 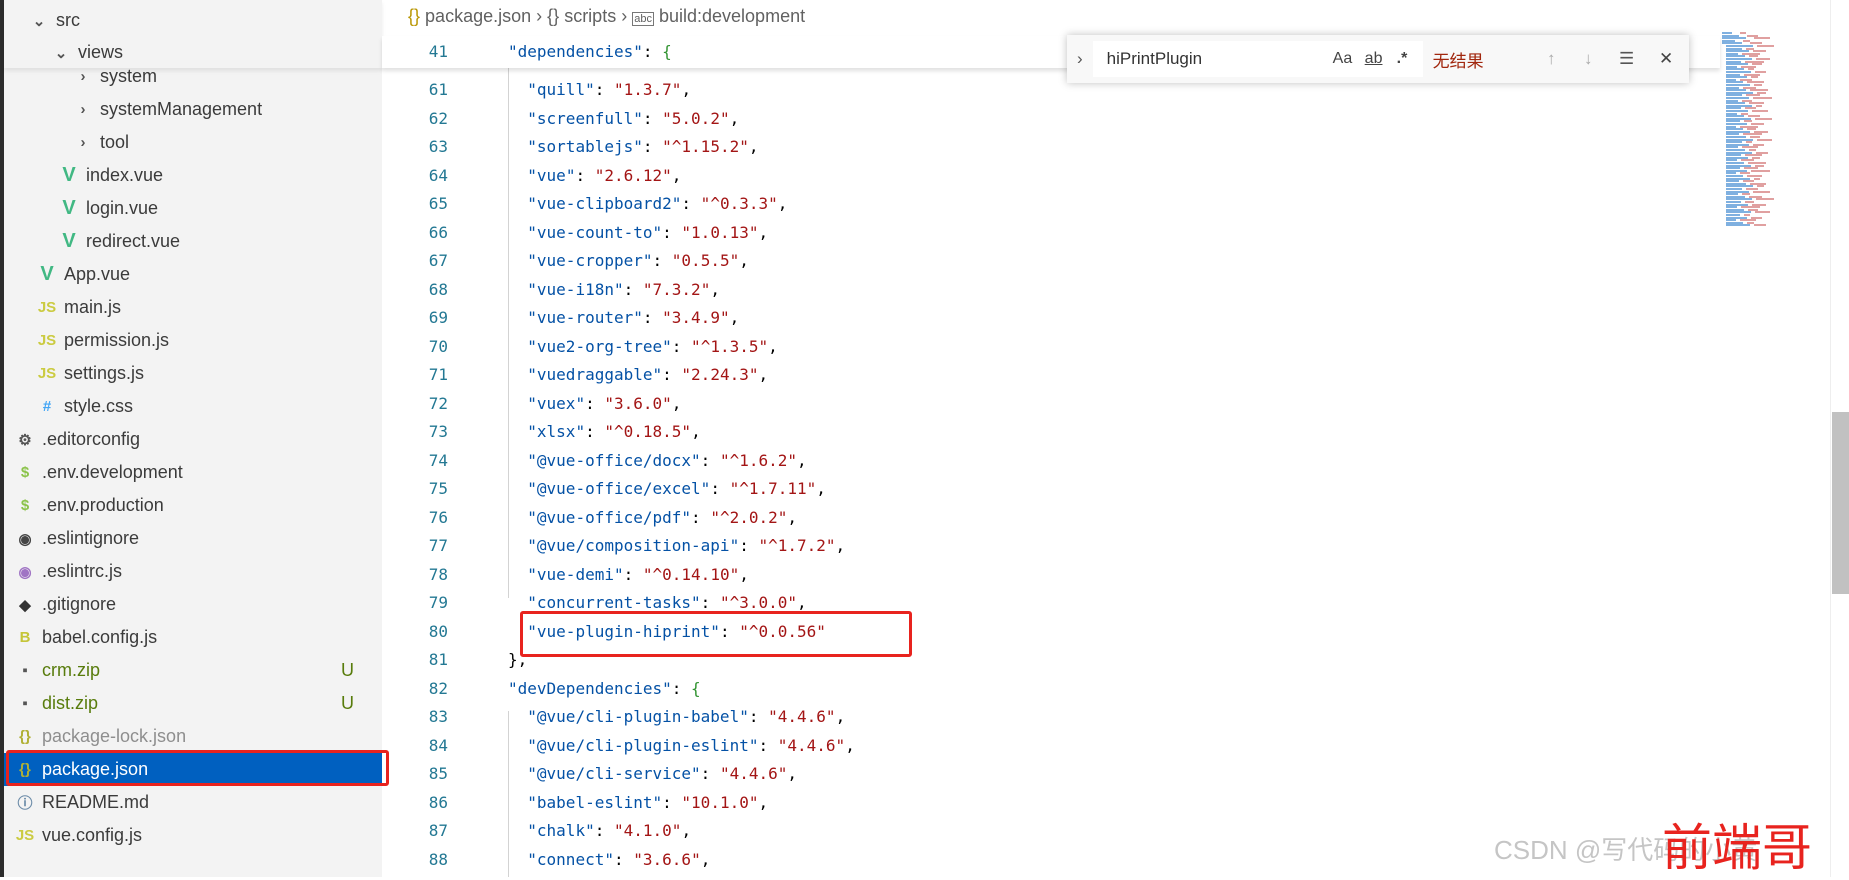 What do you see at coordinates (1052, 290) in the screenshot?
I see `code-line: 68 "vue-i18n": "7.3.2",` at bounding box center [1052, 290].